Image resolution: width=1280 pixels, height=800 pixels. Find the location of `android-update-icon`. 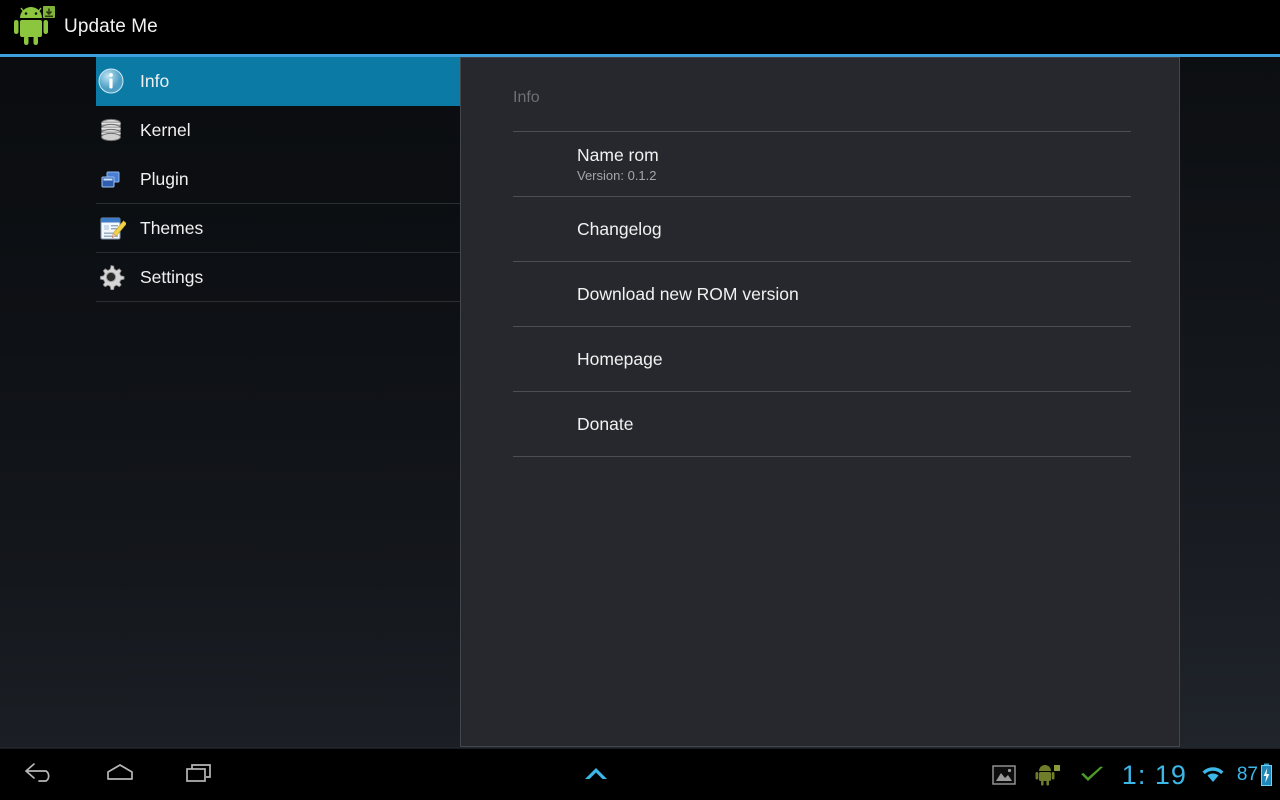

android-update-icon is located at coordinates (1048, 774).